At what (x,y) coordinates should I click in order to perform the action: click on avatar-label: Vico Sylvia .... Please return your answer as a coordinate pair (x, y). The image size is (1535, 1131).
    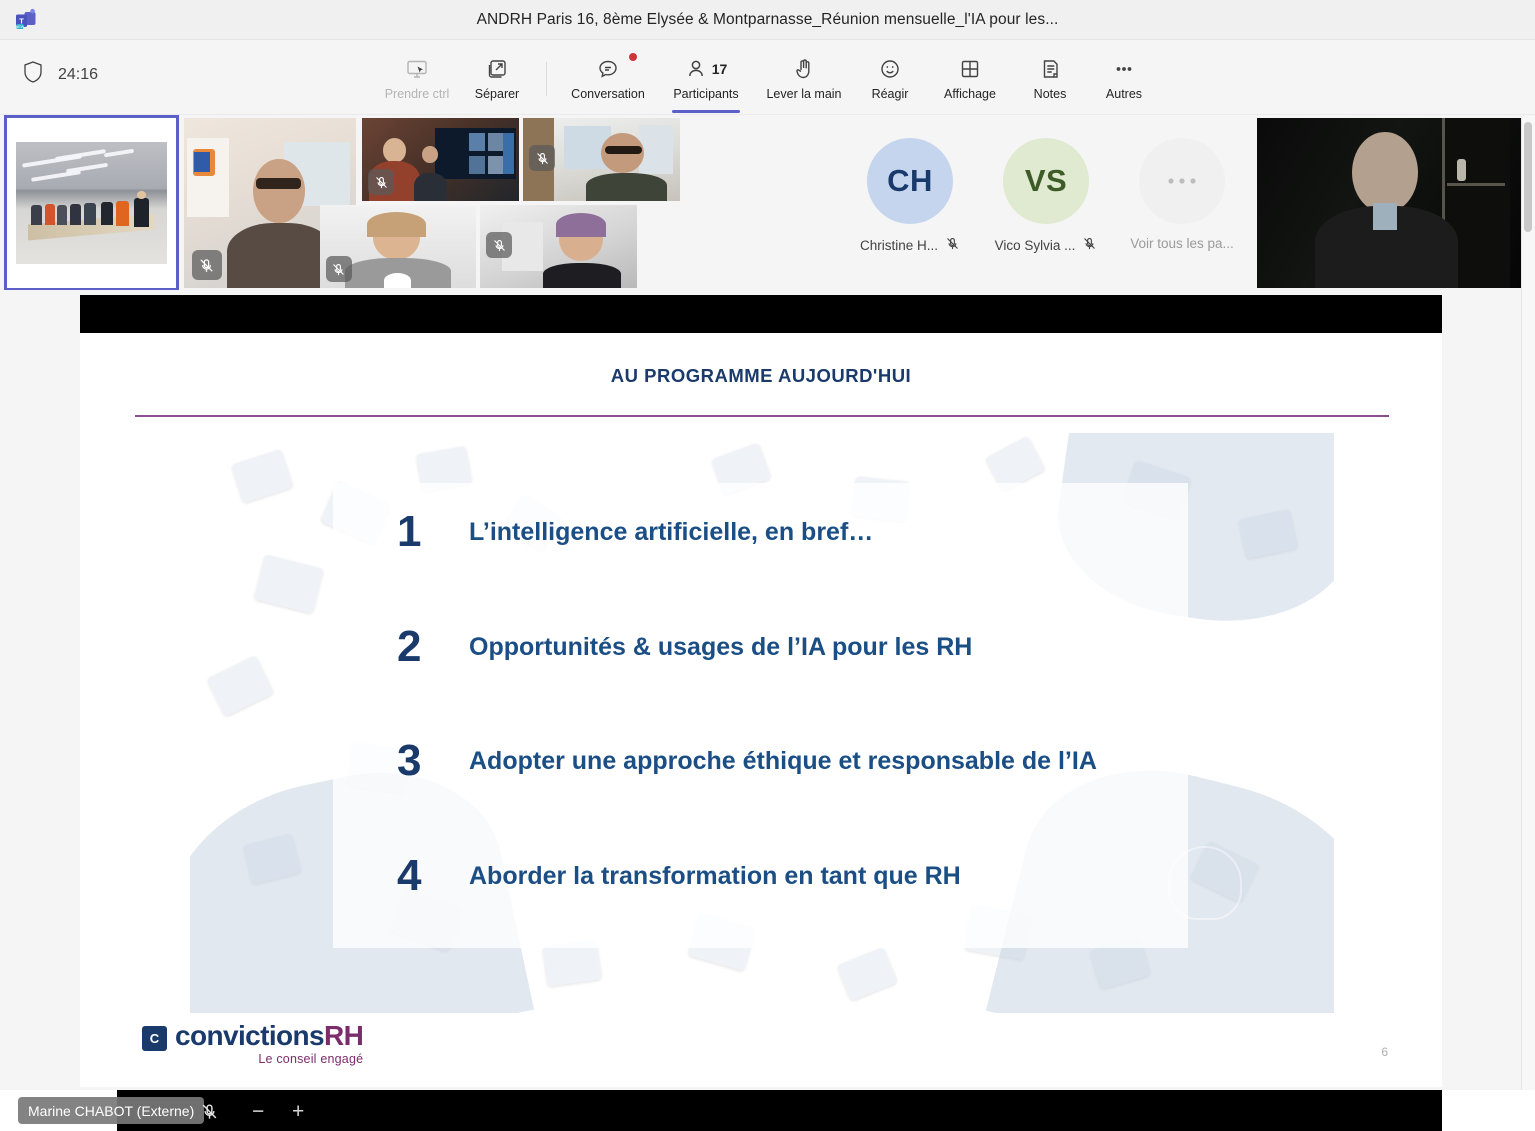
    Looking at the image, I should click on (1035, 245).